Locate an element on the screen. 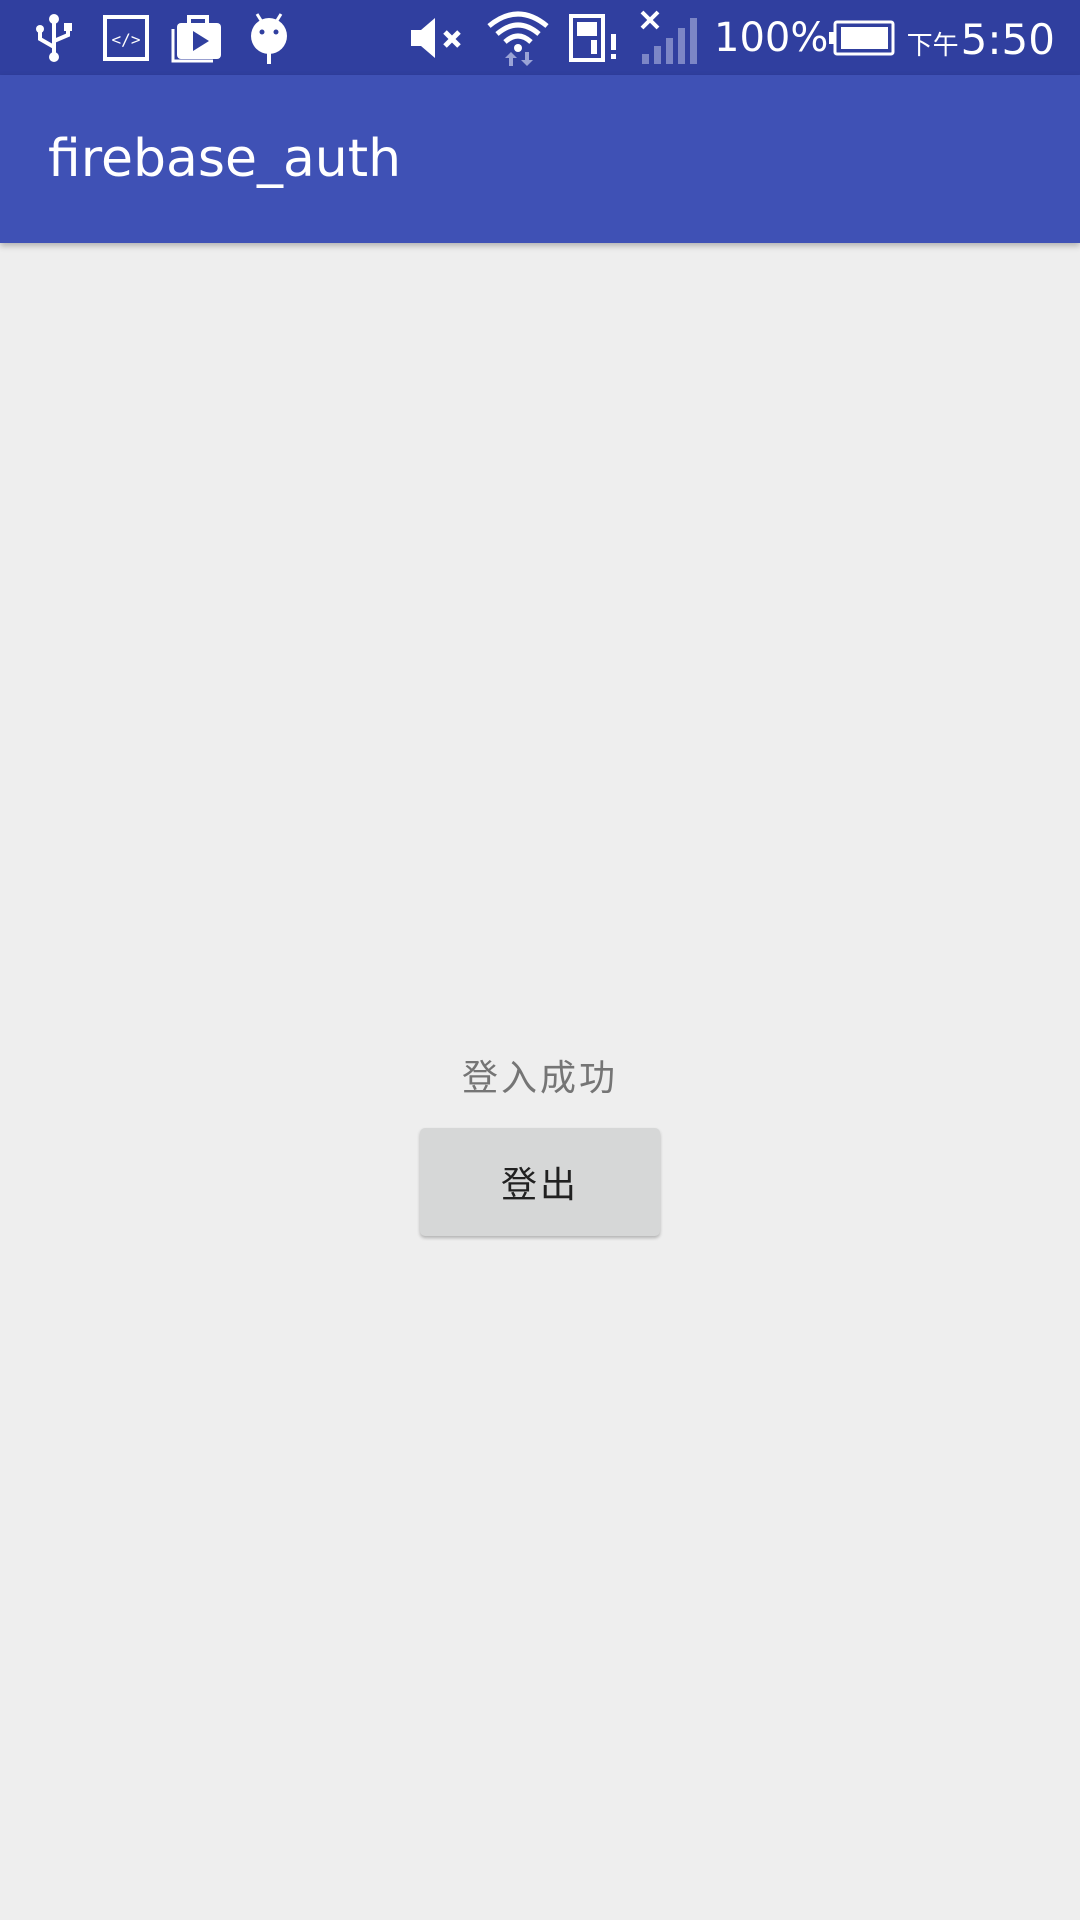  android-debug-icon is located at coordinates (269, 38).